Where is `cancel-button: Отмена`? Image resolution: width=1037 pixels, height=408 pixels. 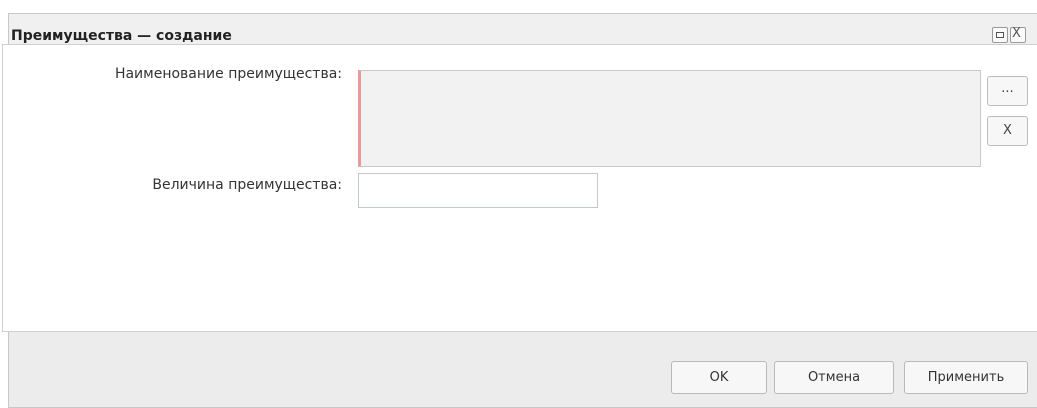
cancel-button: Отмена is located at coordinates (834, 377).